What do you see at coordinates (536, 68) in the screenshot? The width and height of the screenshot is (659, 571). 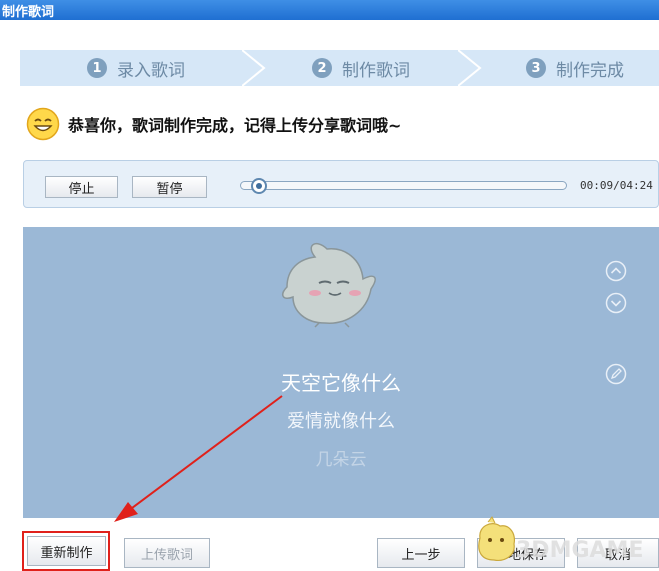 I see `step-number: 3` at bounding box center [536, 68].